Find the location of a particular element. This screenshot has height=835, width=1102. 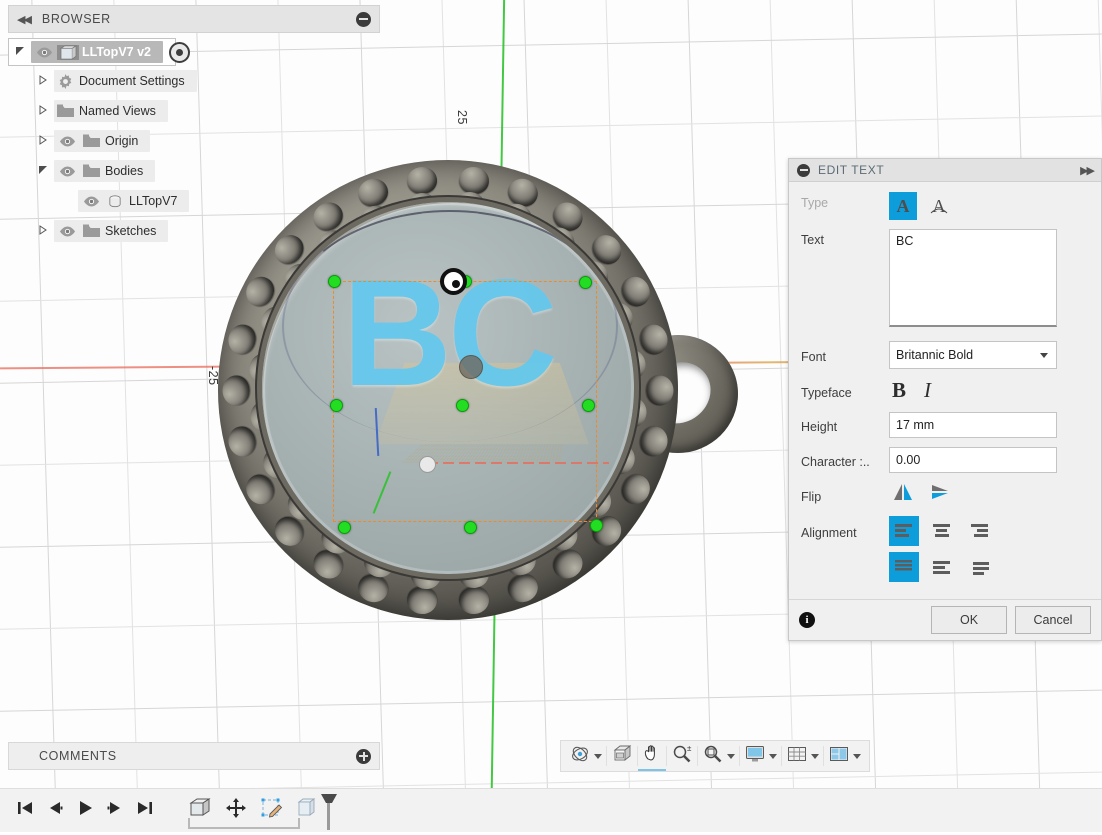

tree-item-body: Named Views is located at coordinates (111, 111).